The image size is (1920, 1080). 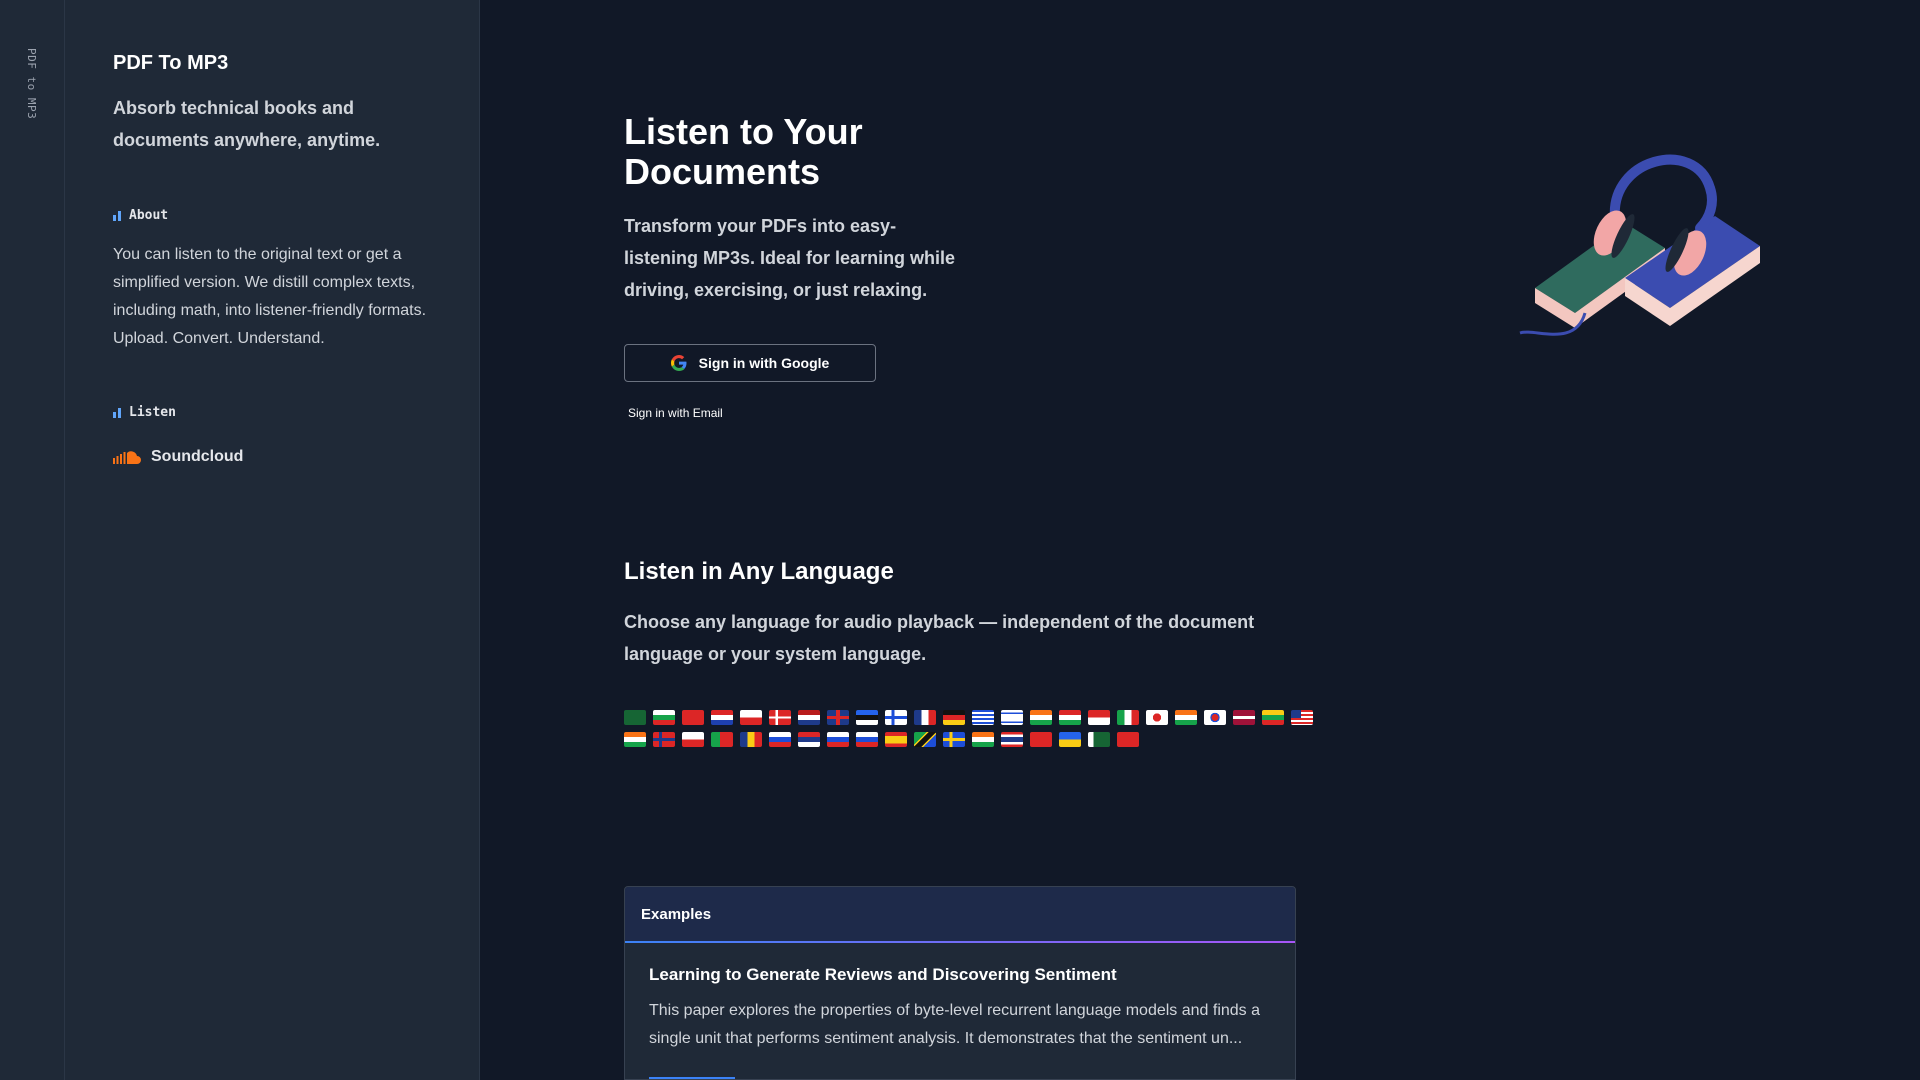 What do you see at coordinates (171, 63) in the screenshot?
I see `app-title: PDF To MP3` at bounding box center [171, 63].